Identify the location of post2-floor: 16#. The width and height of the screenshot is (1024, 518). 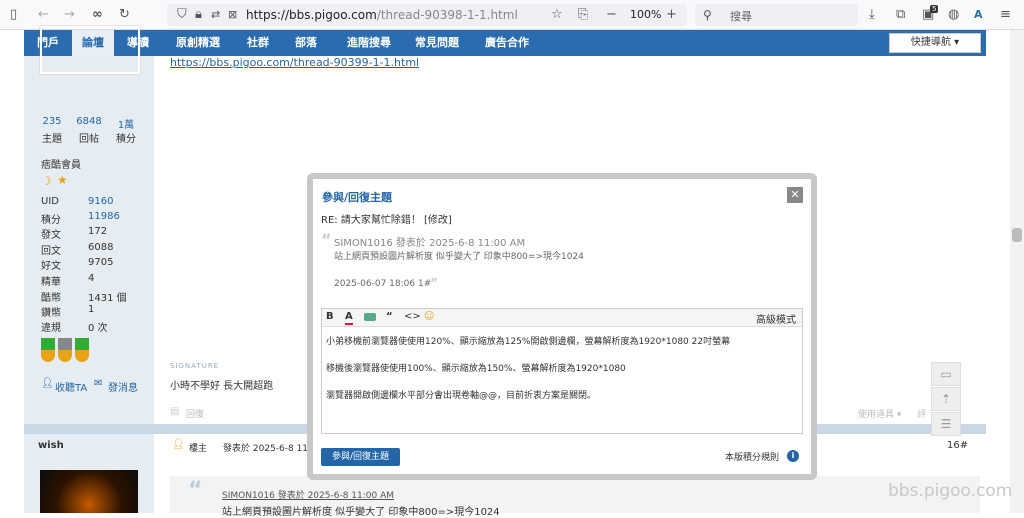
(957, 445).